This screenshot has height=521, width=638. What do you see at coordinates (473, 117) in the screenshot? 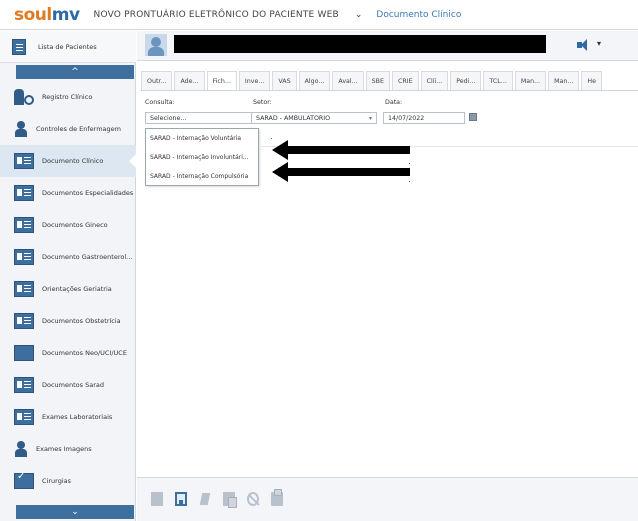
I see `calendar-icon` at bounding box center [473, 117].